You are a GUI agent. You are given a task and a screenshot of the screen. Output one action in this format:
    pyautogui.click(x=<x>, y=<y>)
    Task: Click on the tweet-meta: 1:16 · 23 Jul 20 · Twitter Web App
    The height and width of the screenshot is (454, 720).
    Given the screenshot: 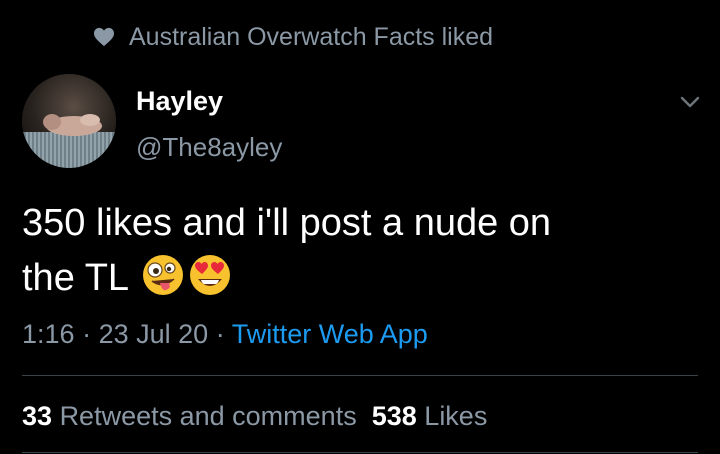 What is the action you would take?
    pyautogui.click(x=225, y=334)
    